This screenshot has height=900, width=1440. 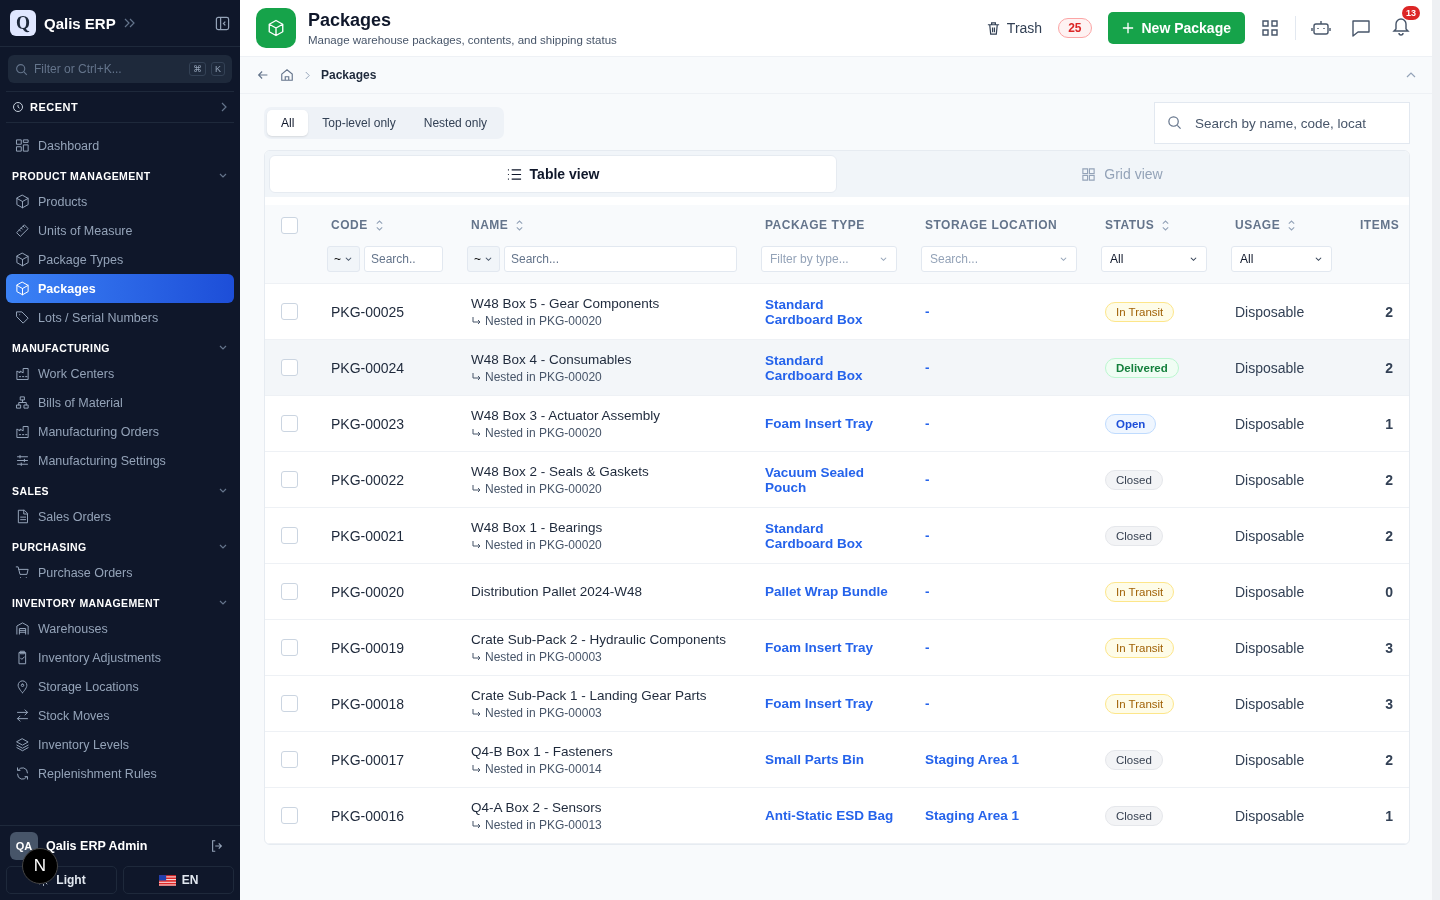 What do you see at coordinates (120, 259) in the screenshot?
I see `sidebar-item: Package Types` at bounding box center [120, 259].